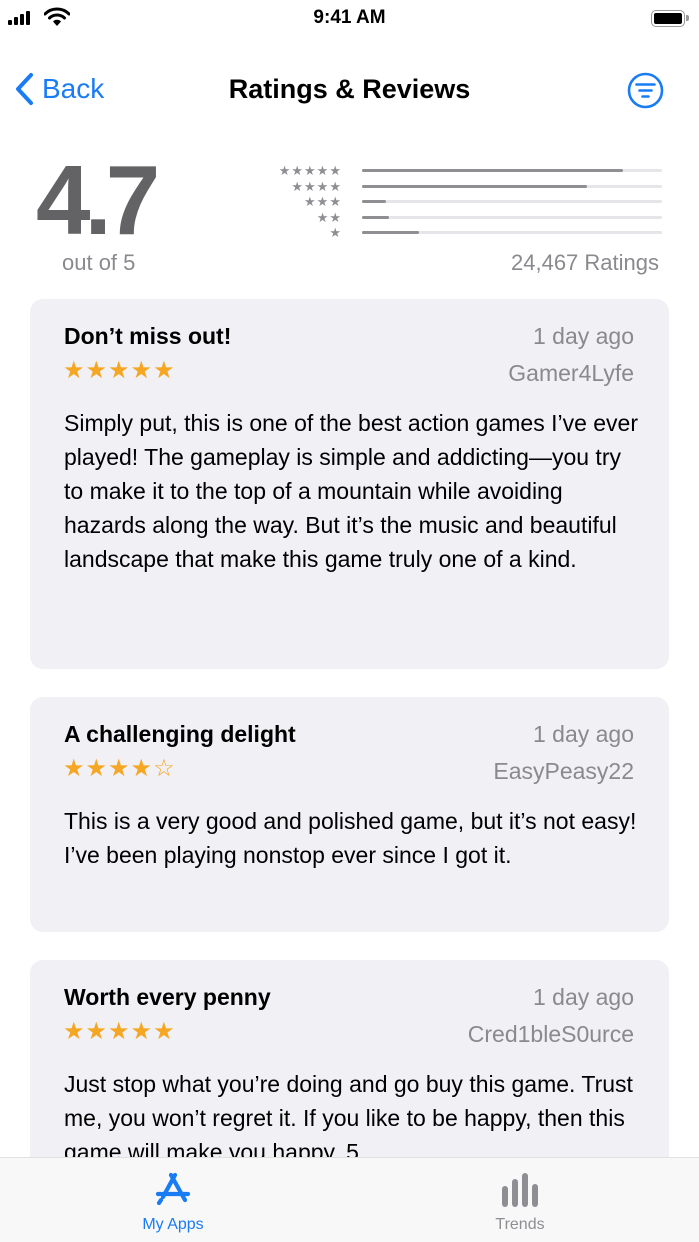  I want to click on rating-histogram: ★★★★★ ★★★★ ★★★ ★★ ★, so click(464, 202).